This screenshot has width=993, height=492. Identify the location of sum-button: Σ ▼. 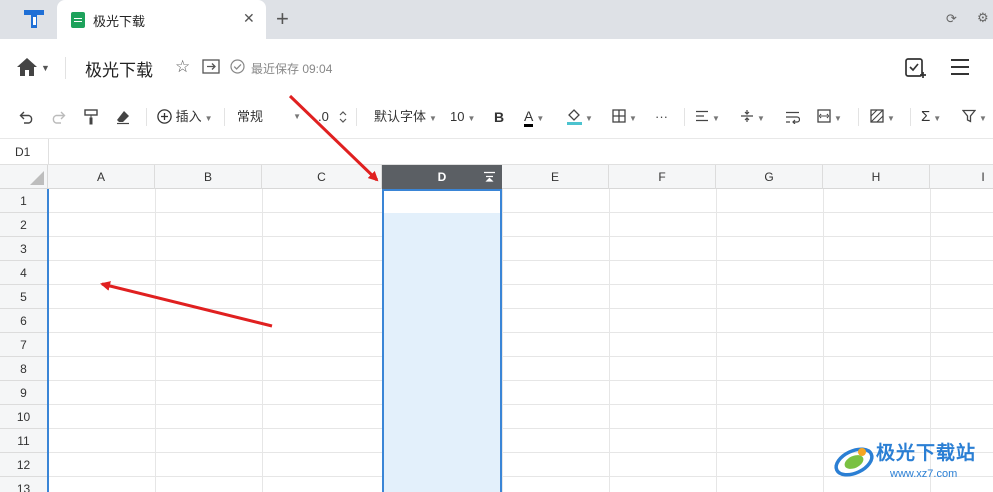
(931, 117).